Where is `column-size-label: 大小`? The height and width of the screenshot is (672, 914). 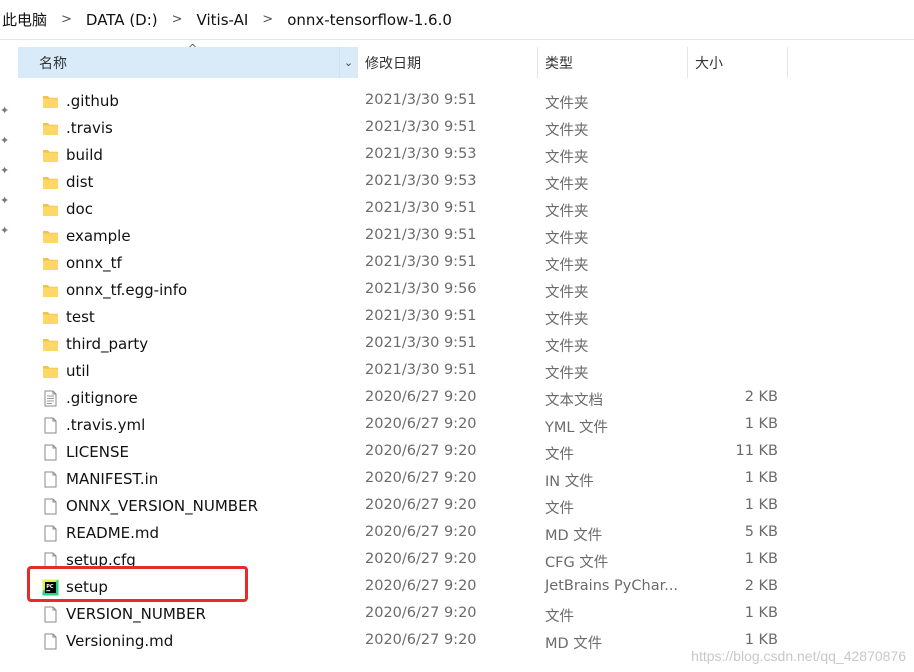
column-size-label: 大小 is located at coordinates (709, 63).